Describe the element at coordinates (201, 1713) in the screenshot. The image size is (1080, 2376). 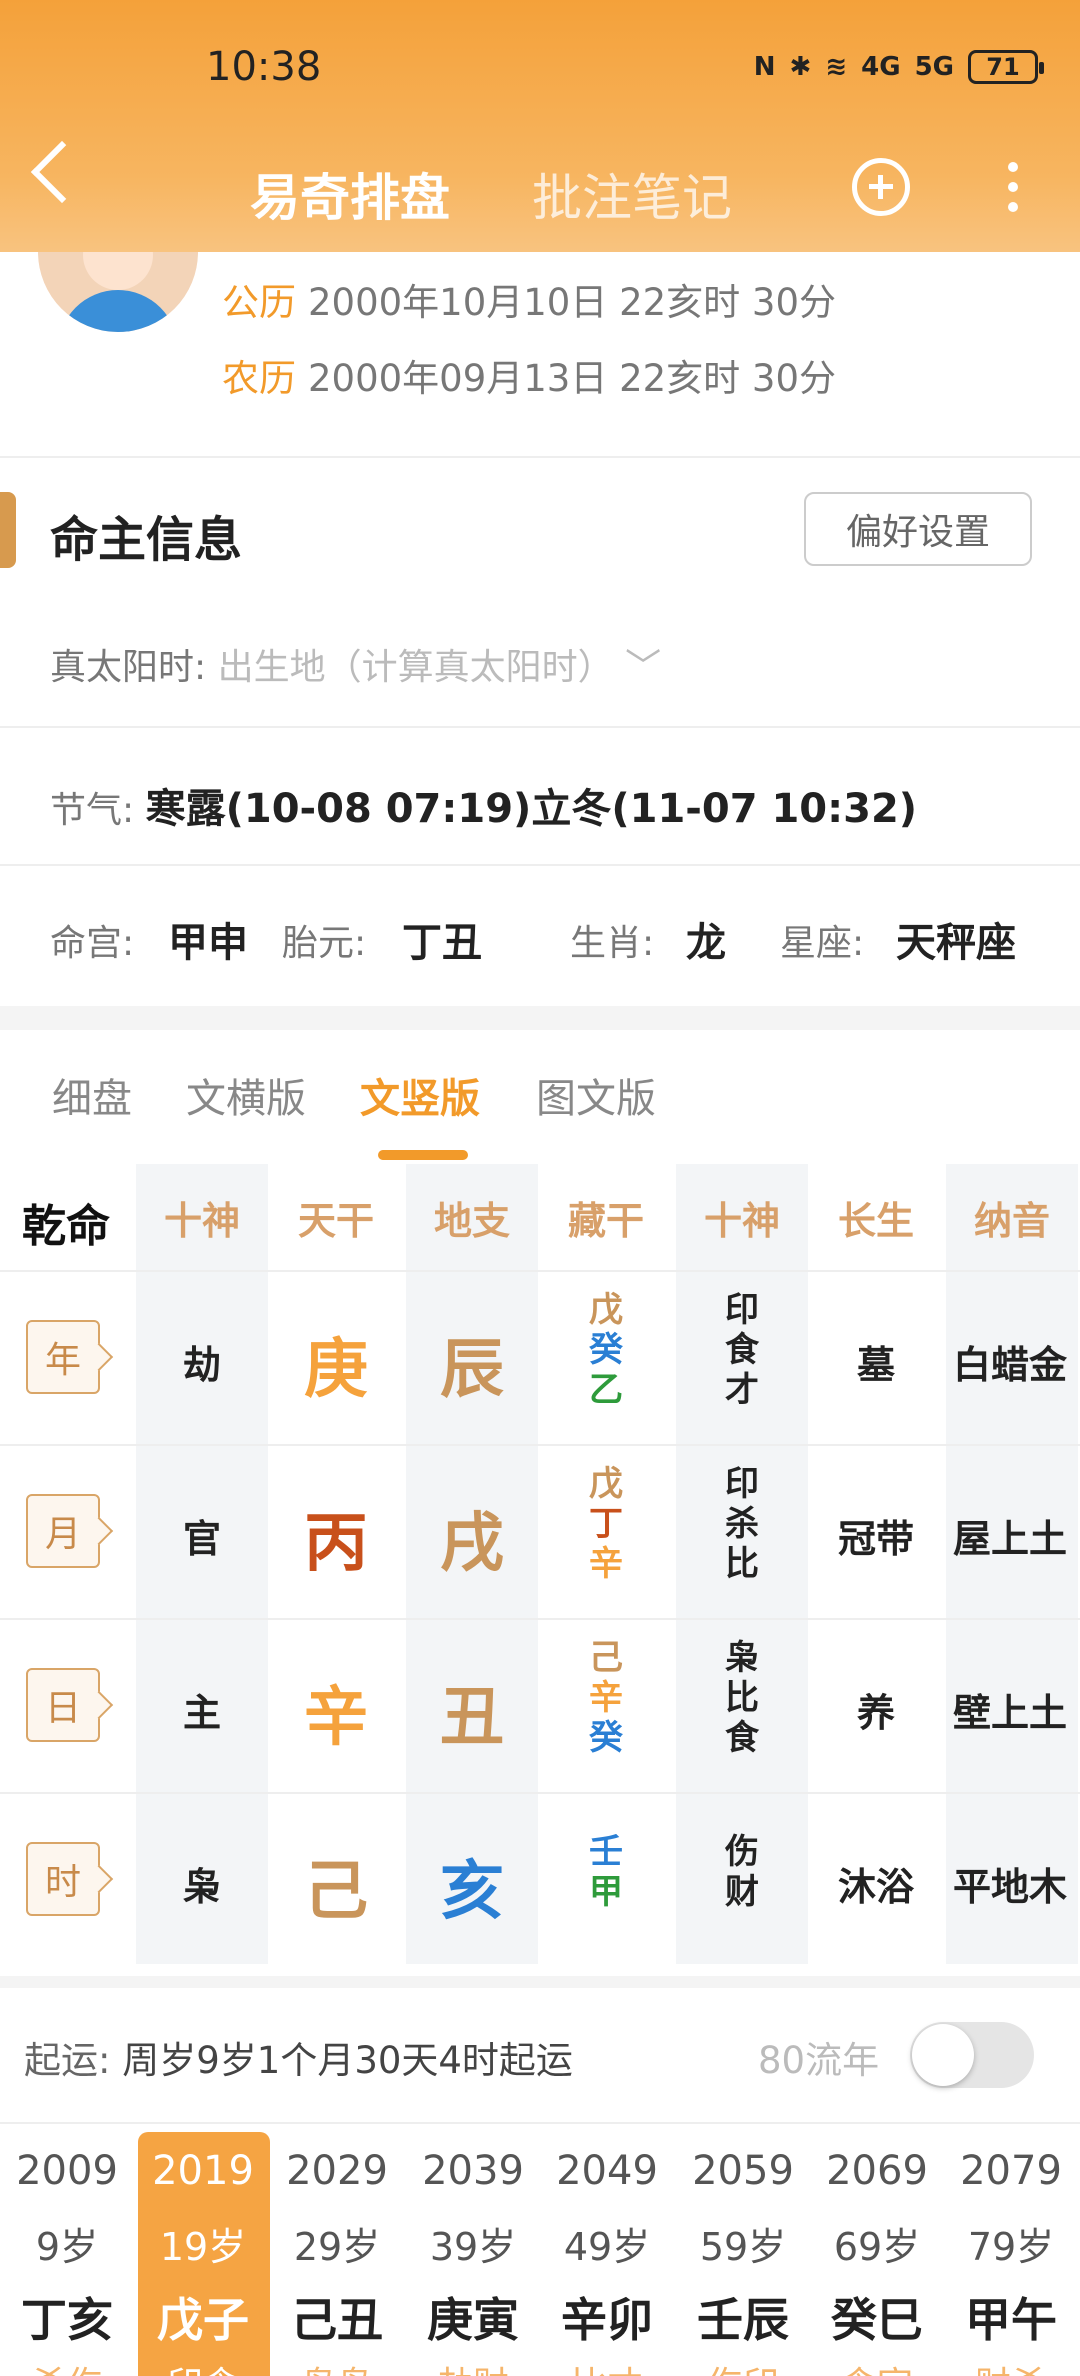
I see `day-shishen: 主` at that location.